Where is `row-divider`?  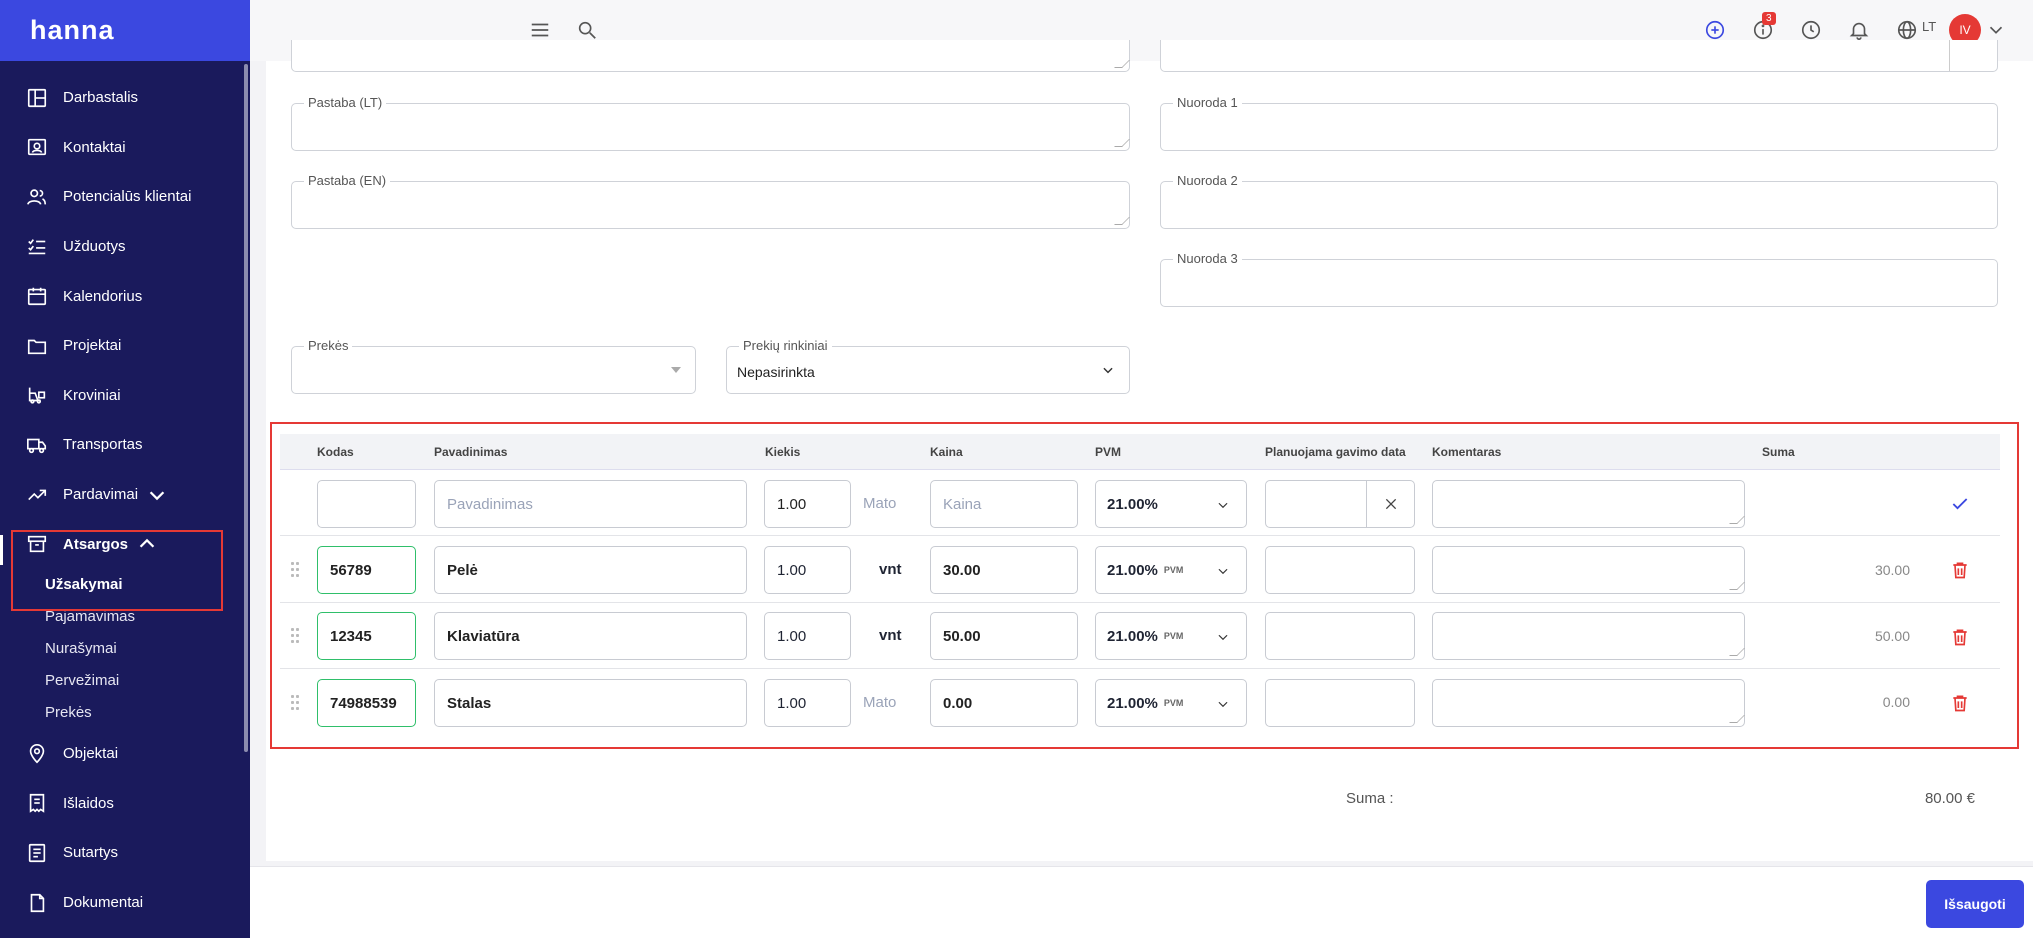
row-divider is located at coordinates (1140, 602).